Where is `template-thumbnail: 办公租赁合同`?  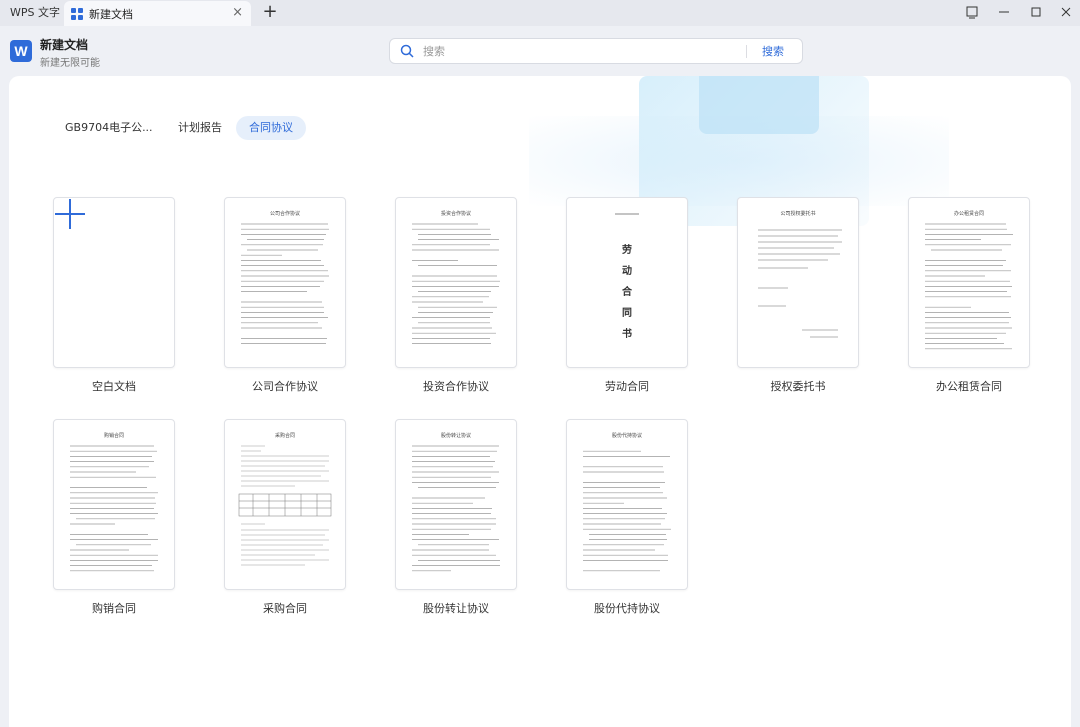
template-thumbnail: 办公租赁合同 is located at coordinates (969, 282).